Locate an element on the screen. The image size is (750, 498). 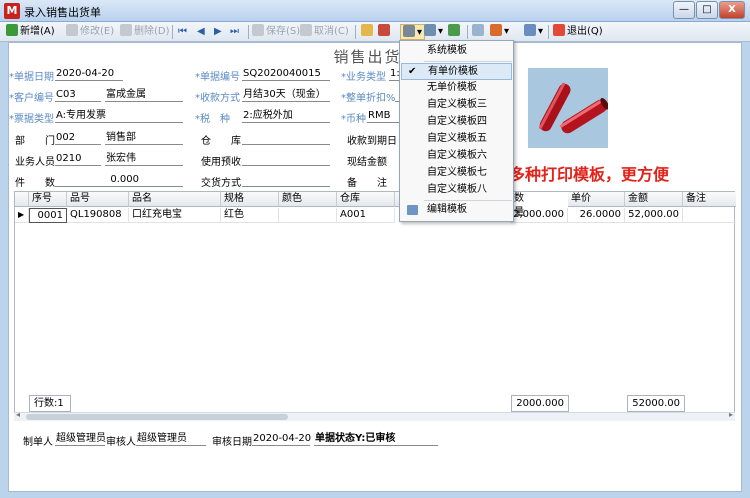
new-label: 新增(A) is located at coordinates (37, 31).